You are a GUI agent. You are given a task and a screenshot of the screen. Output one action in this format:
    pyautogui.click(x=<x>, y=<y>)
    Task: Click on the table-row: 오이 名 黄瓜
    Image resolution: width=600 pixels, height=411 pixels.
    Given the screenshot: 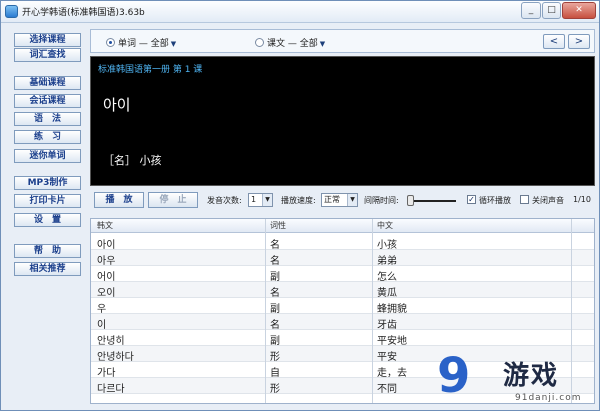 What is the action you would take?
    pyautogui.click(x=342, y=290)
    